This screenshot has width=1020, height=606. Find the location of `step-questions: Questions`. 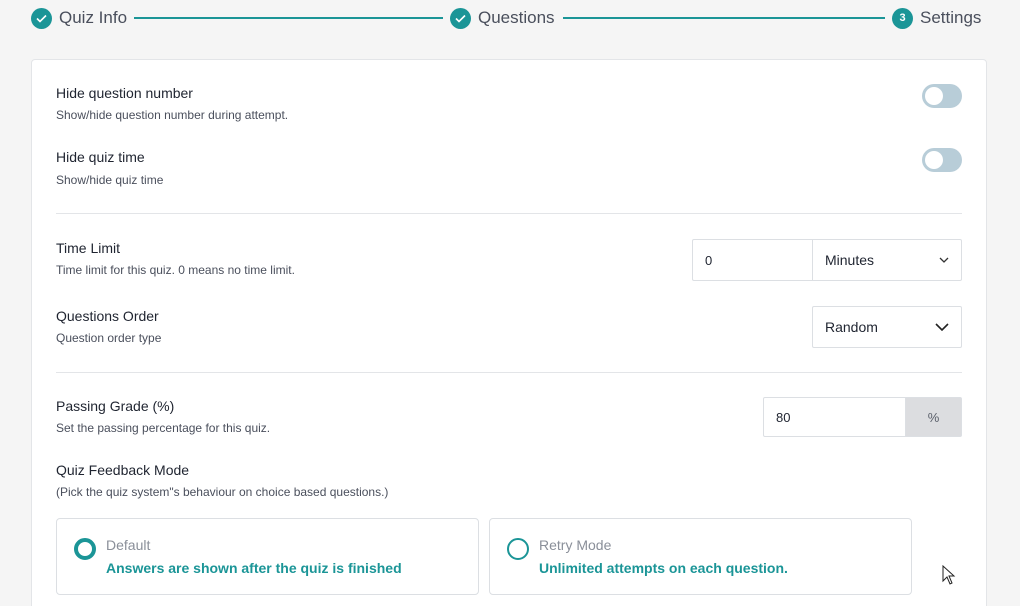

step-questions: Questions is located at coordinates (502, 18).